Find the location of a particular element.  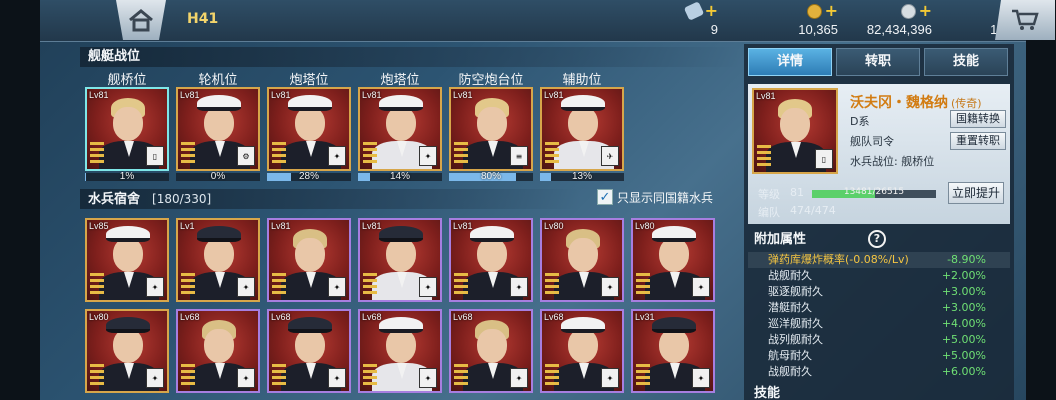

filter-label: 只显示同国籍水兵 is located at coordinates (665, 197).